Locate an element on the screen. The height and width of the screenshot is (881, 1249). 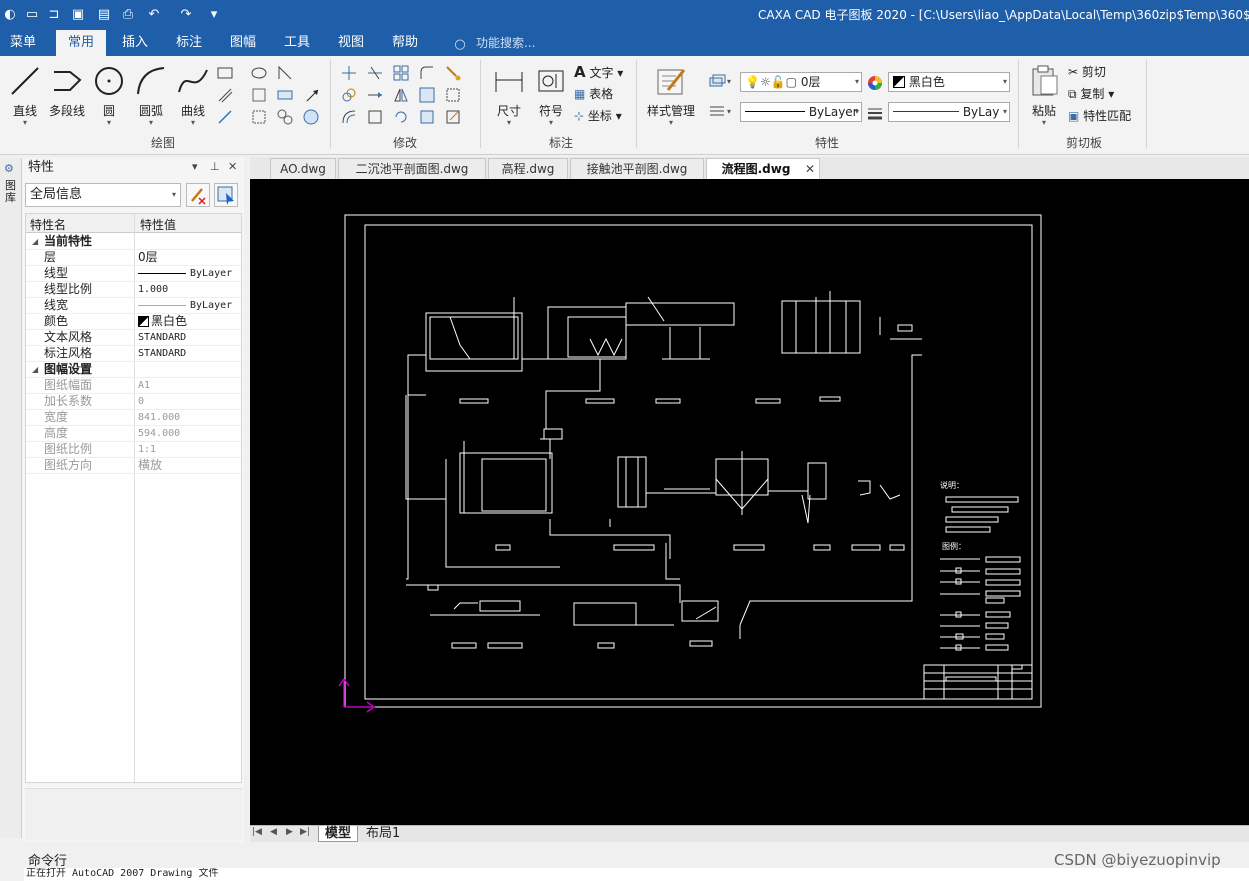
parallel-line-icon is located at coordinates (225, 95).